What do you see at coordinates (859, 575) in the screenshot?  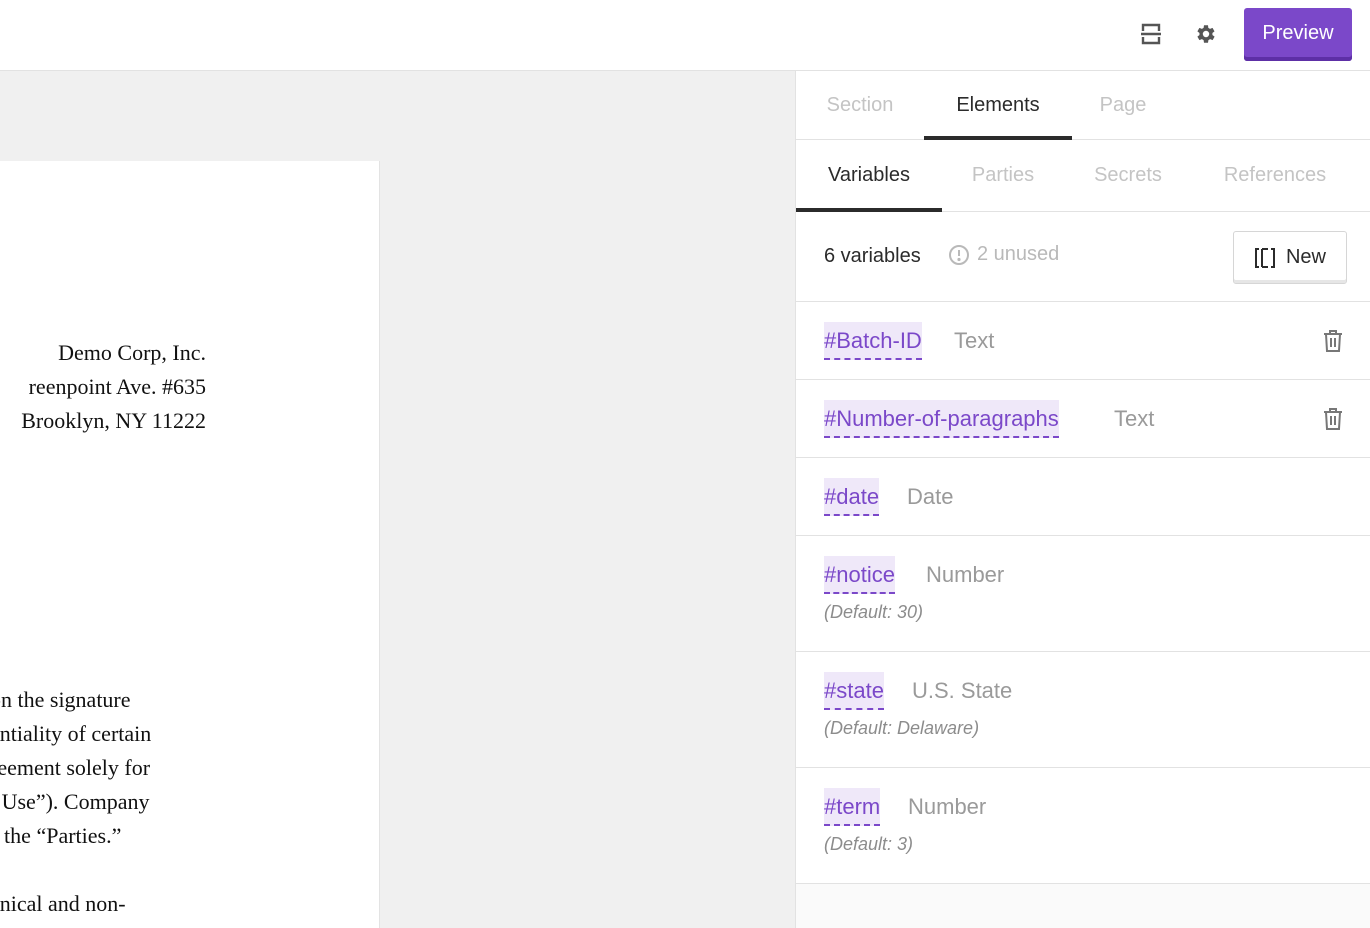 I see `variable-name: #notice` at bounding box center [859, 575].